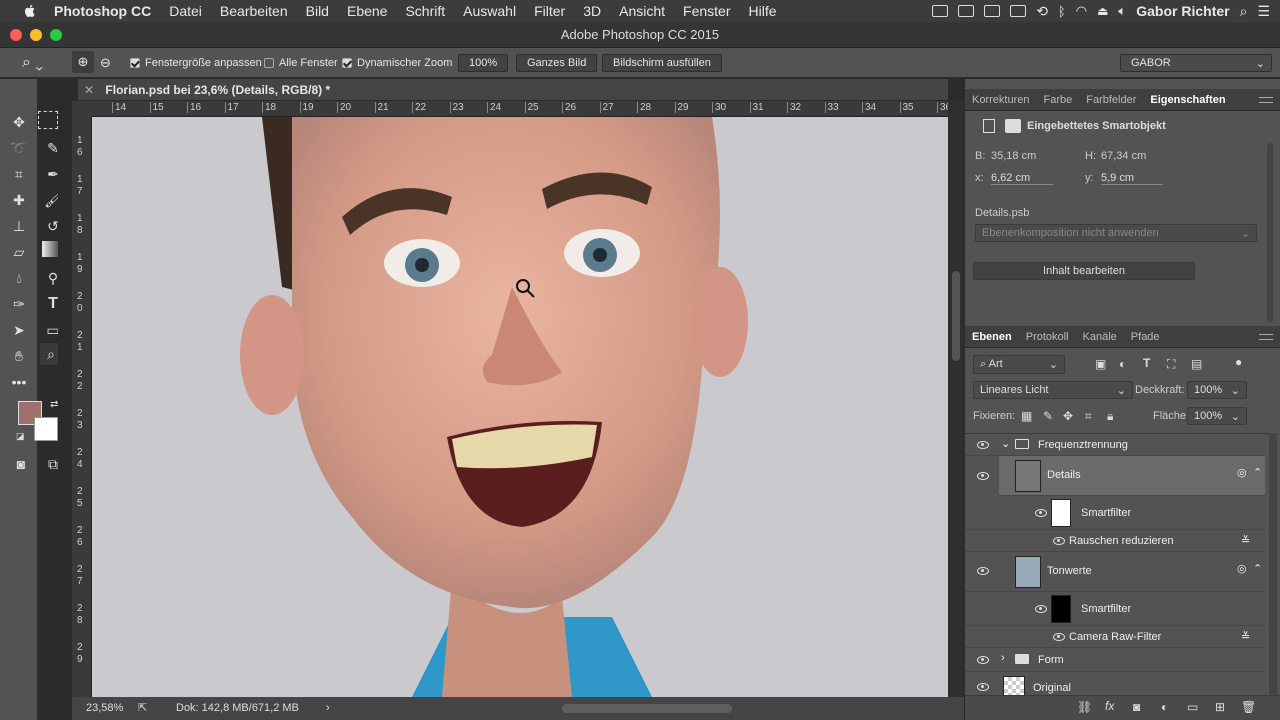 The height and width of the screenshot is (720, 1280). Describe the element at coordinates (19, 278) in the screenshot. I see `blur-tool-icon: 💧︎` at that location.